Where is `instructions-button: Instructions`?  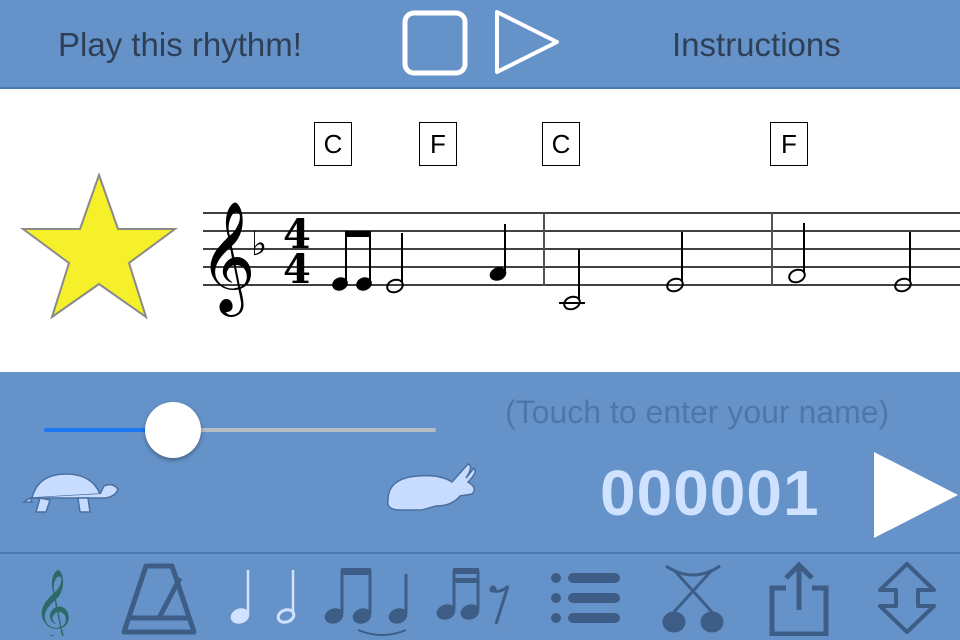 instructions-button: Instructions is located at coordinates (756, 45).